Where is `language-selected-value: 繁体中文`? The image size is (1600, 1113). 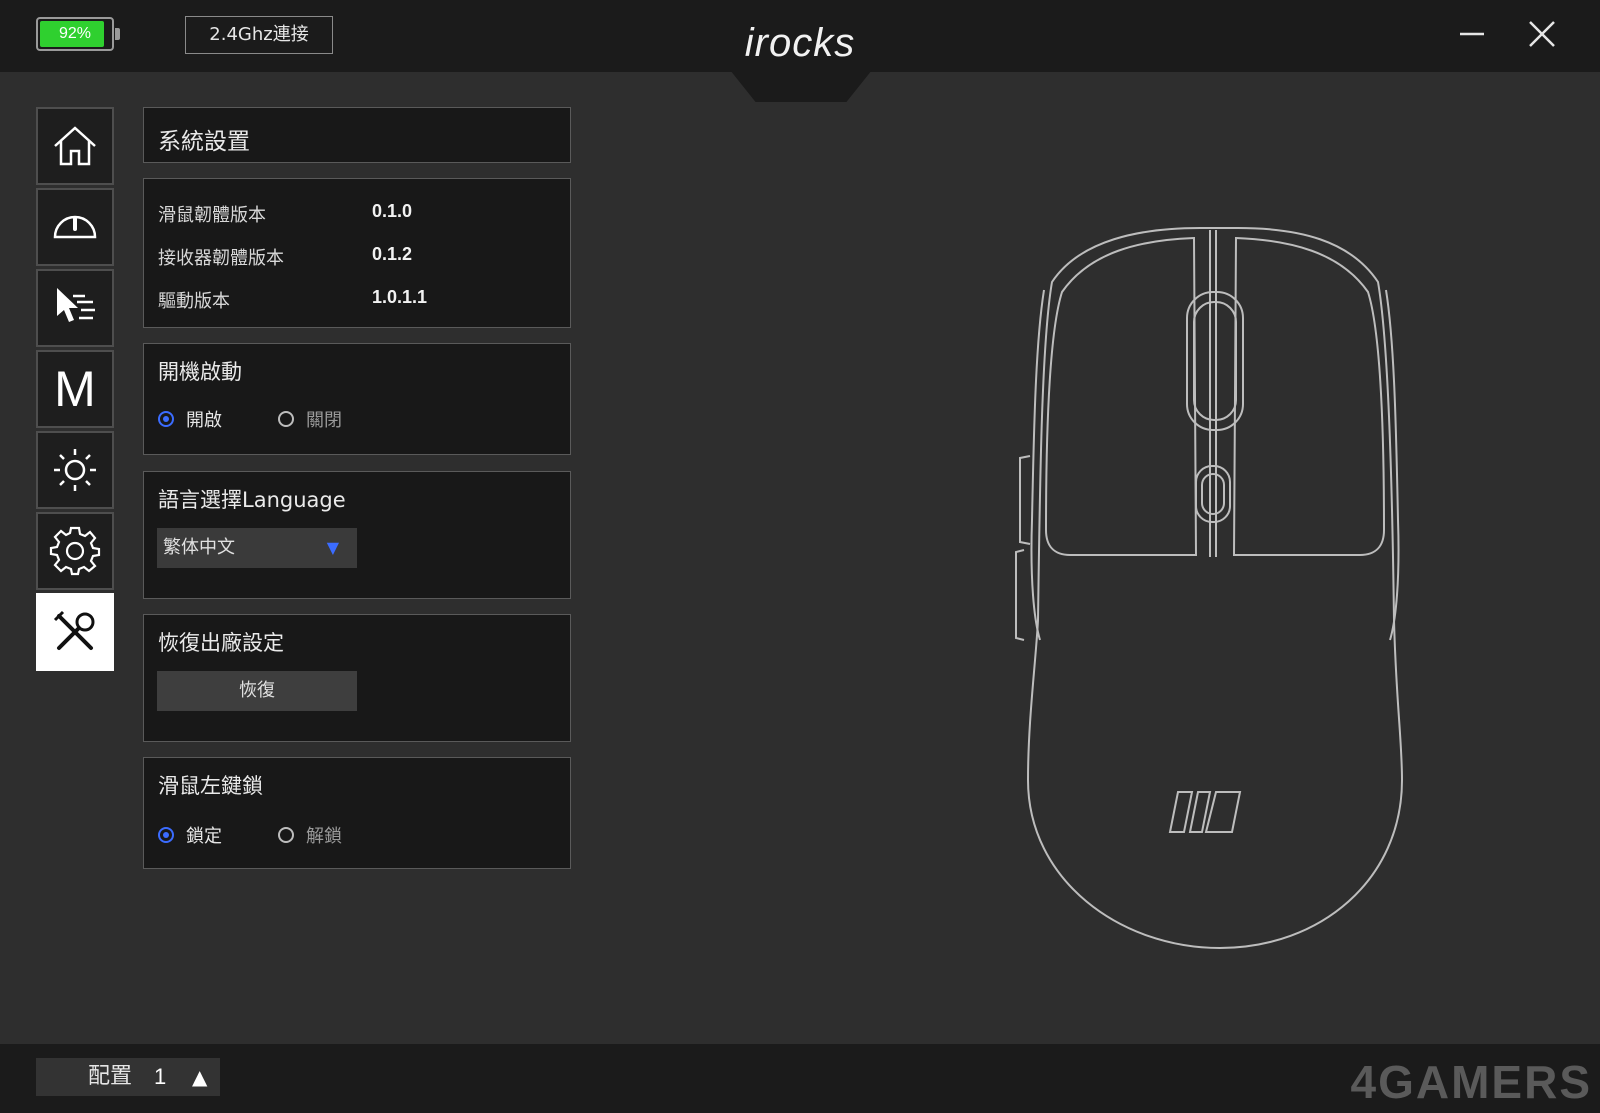
language-selected-value: 繁体中文 is located at coordinates (199, 547).